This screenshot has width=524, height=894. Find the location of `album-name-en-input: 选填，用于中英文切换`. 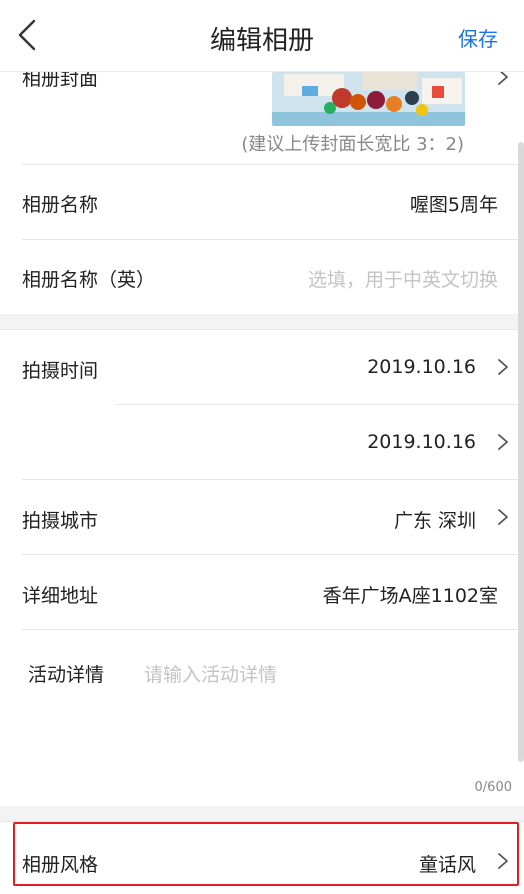

album-name-en-input: 选填，用于中英文切换 is located at coordinates (403, 278).